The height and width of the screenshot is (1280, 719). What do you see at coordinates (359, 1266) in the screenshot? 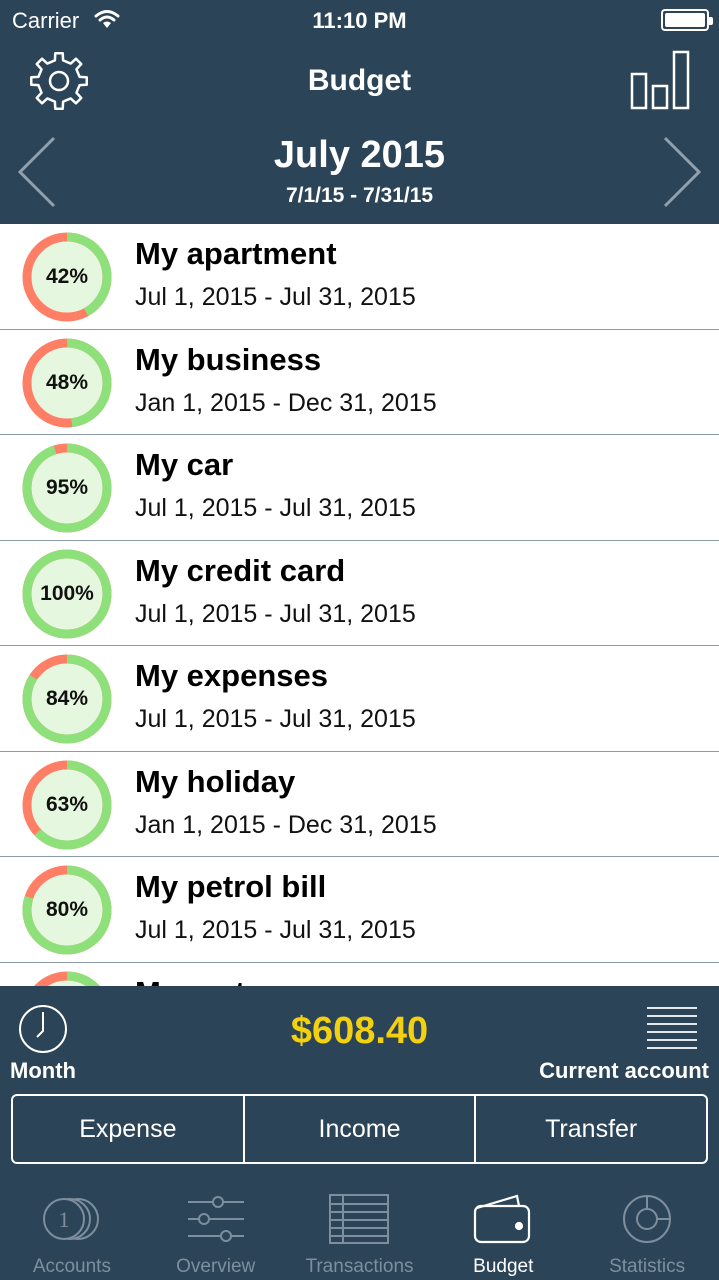
I see `tab-label: Transactions` at bounding box center [359, 1266].